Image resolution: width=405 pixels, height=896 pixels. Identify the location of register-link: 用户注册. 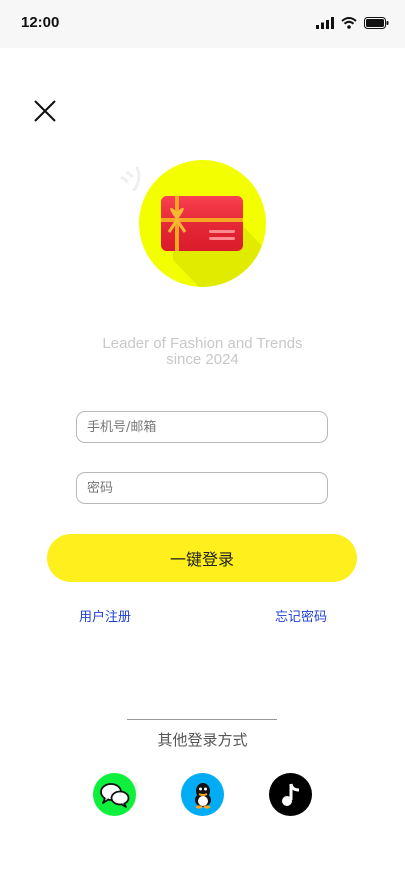
(105, 615).